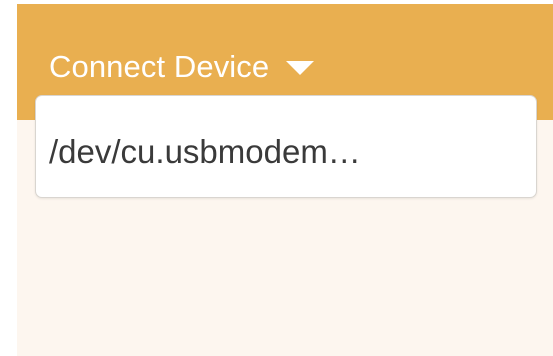  I want to click on connect-device-dropdown-toggle: Connect Device, so click(182, 67).